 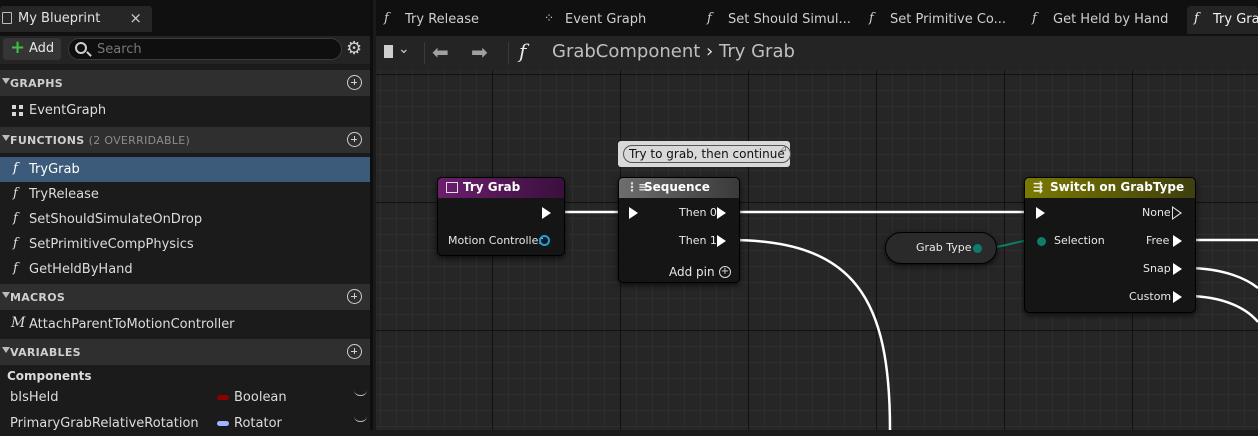 I want to click on pin-label: Then 1, so click(x=698, y=240).